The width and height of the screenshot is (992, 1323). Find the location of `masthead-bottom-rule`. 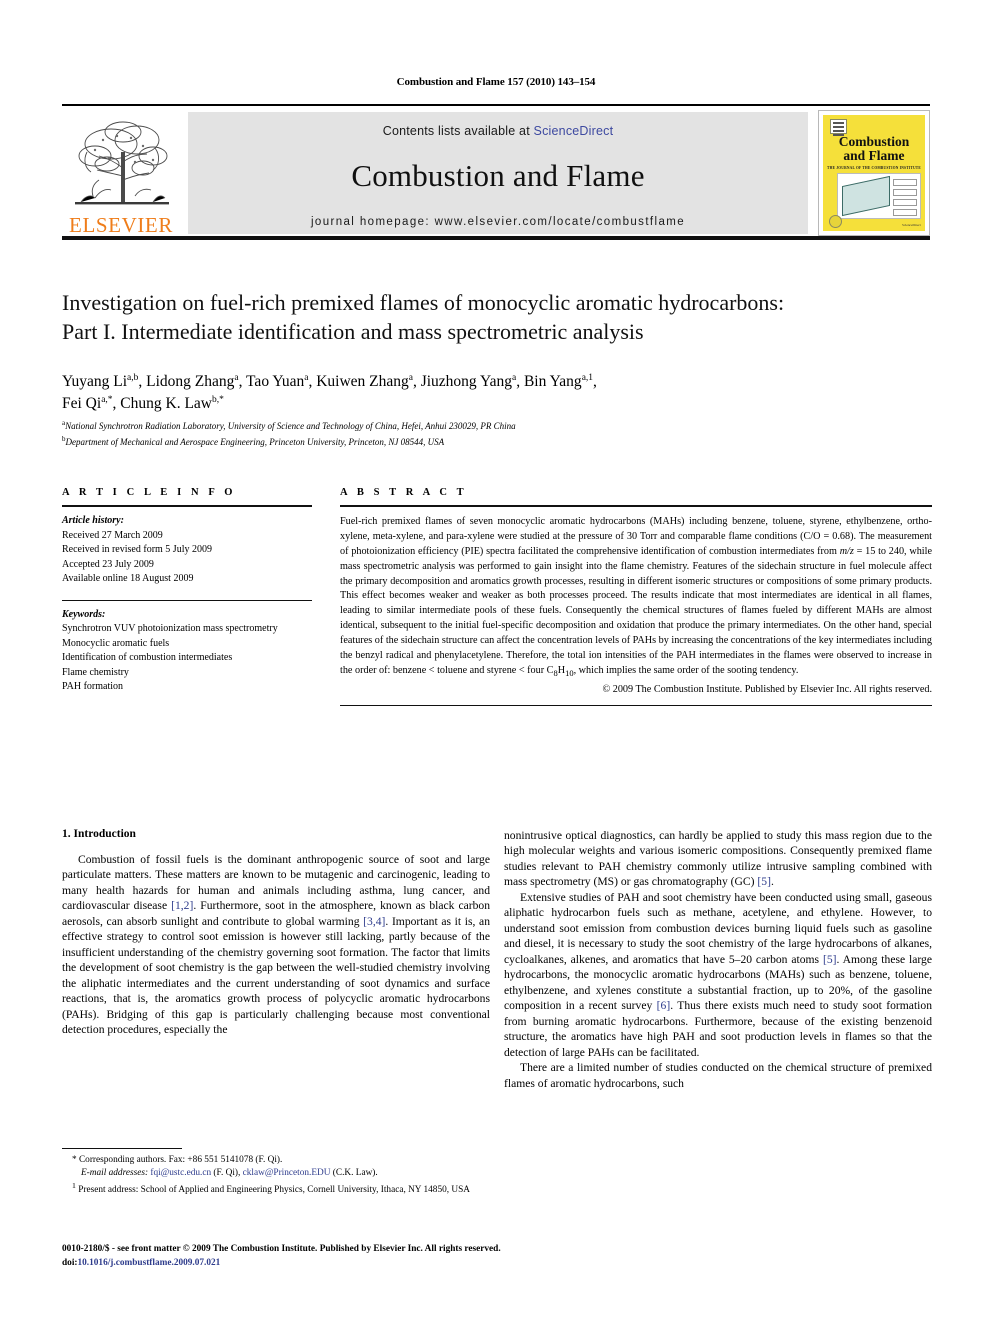

masthead-bottom-rule is located at coordinates (496, 238).